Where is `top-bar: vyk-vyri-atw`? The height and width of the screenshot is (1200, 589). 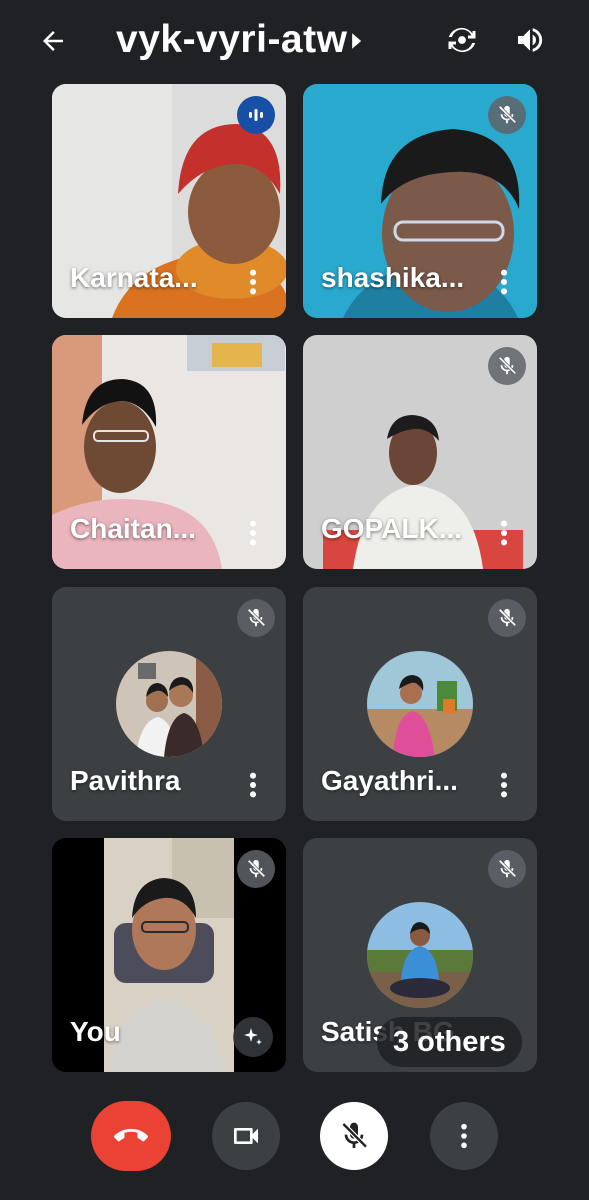
top-bar: vyk-vyri-atw is located at coordinates (294, 42).